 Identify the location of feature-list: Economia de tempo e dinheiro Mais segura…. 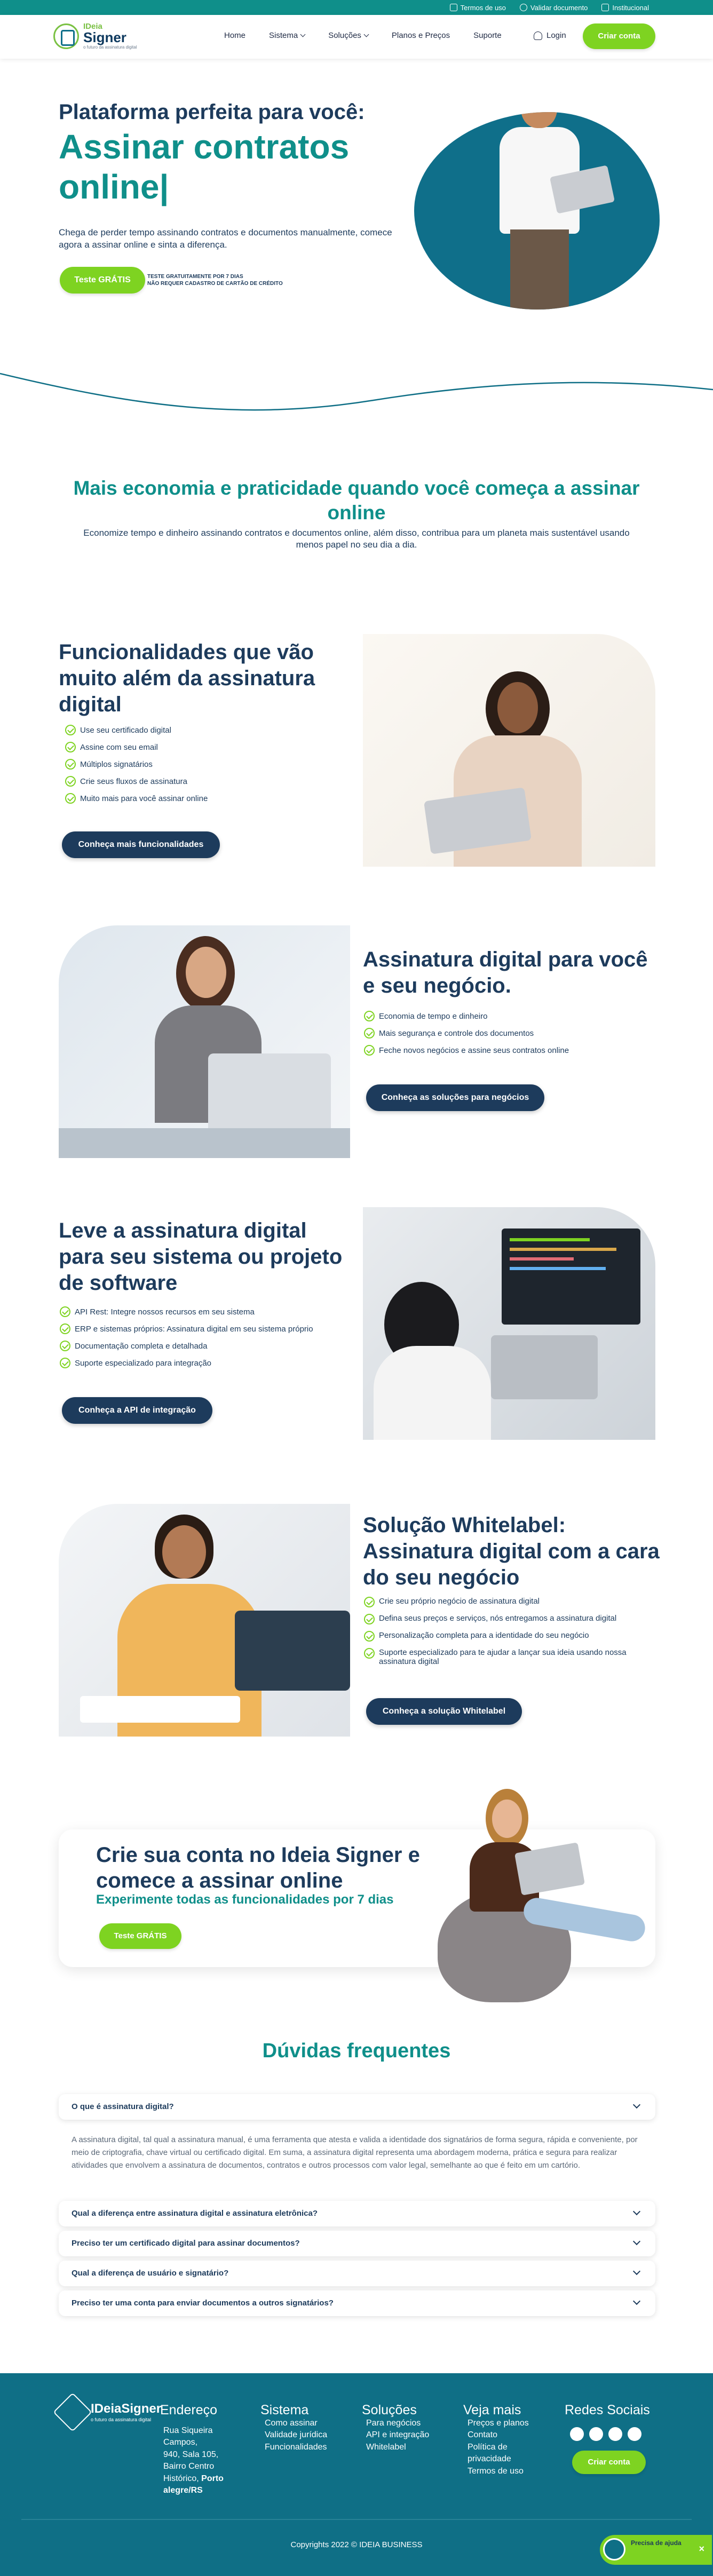
(466, 1033).